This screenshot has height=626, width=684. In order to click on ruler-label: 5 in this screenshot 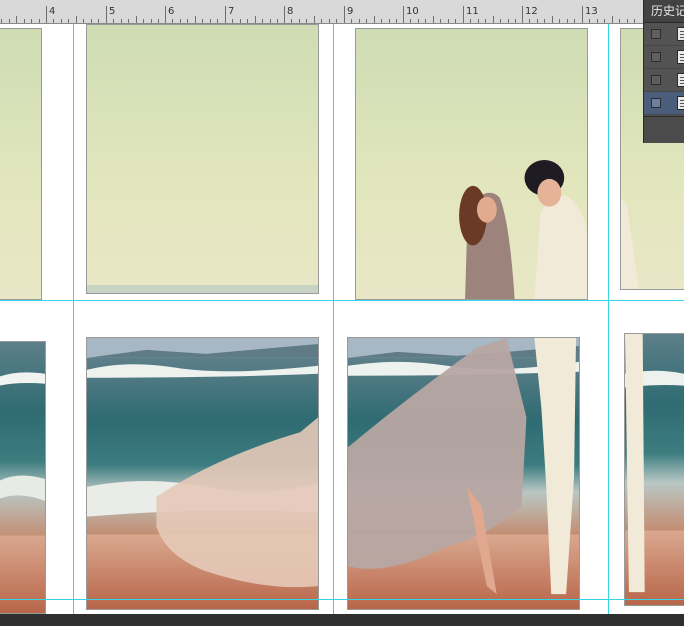, I will do `click(112, 11)`.